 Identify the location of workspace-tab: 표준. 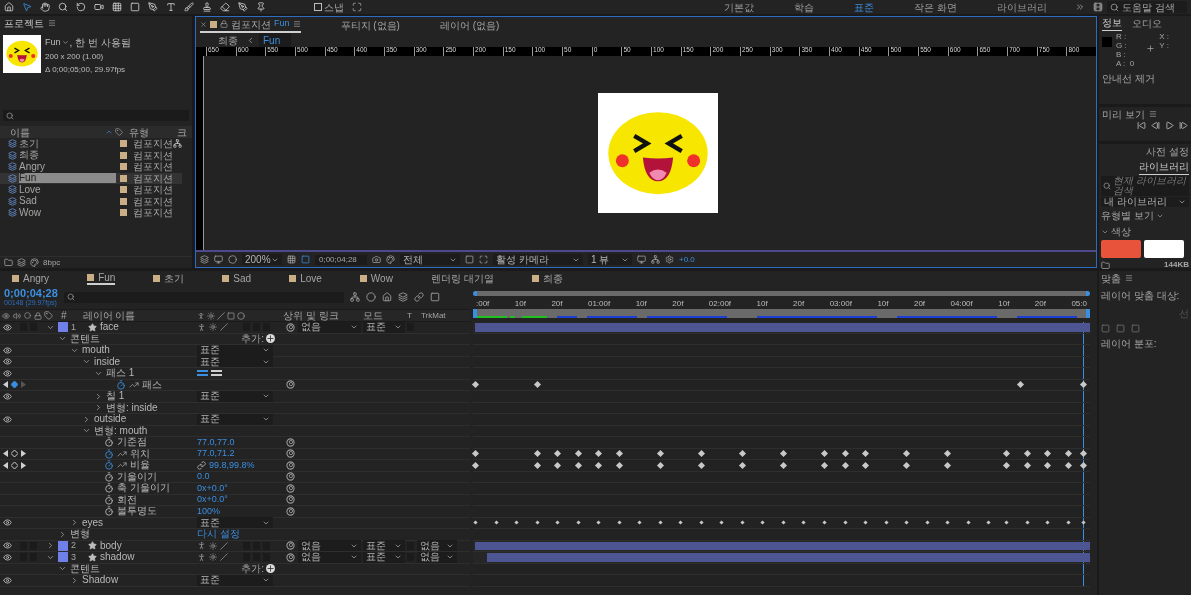
(864, 7).